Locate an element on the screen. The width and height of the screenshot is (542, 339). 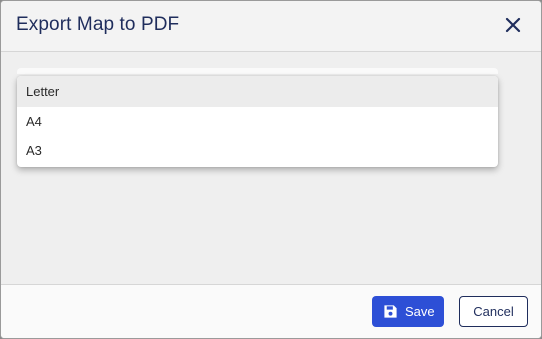
close-button is located at coordinates (513, 25).